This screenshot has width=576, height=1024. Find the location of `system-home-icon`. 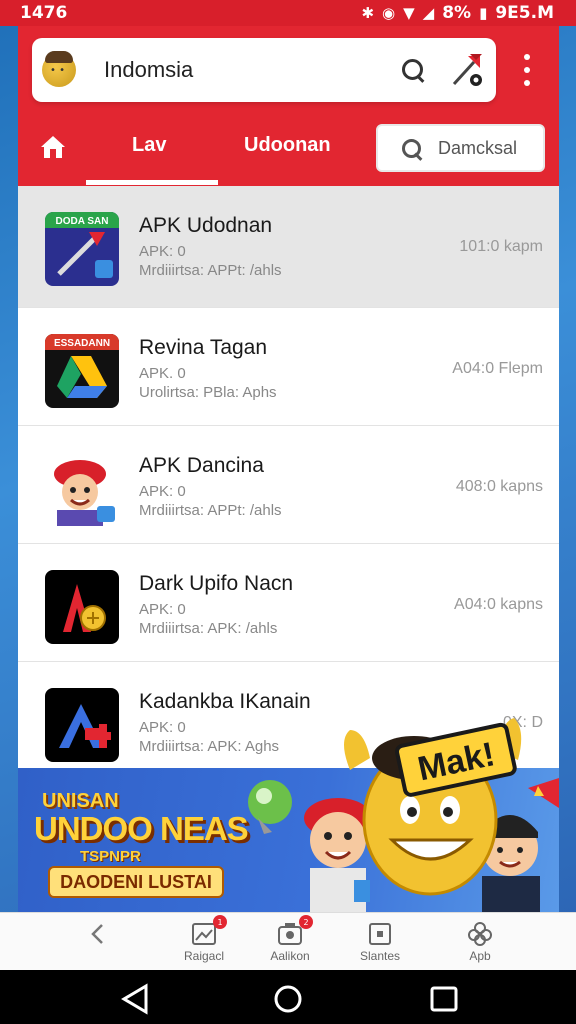

system-home-icon is located at coordinates (288, 999).